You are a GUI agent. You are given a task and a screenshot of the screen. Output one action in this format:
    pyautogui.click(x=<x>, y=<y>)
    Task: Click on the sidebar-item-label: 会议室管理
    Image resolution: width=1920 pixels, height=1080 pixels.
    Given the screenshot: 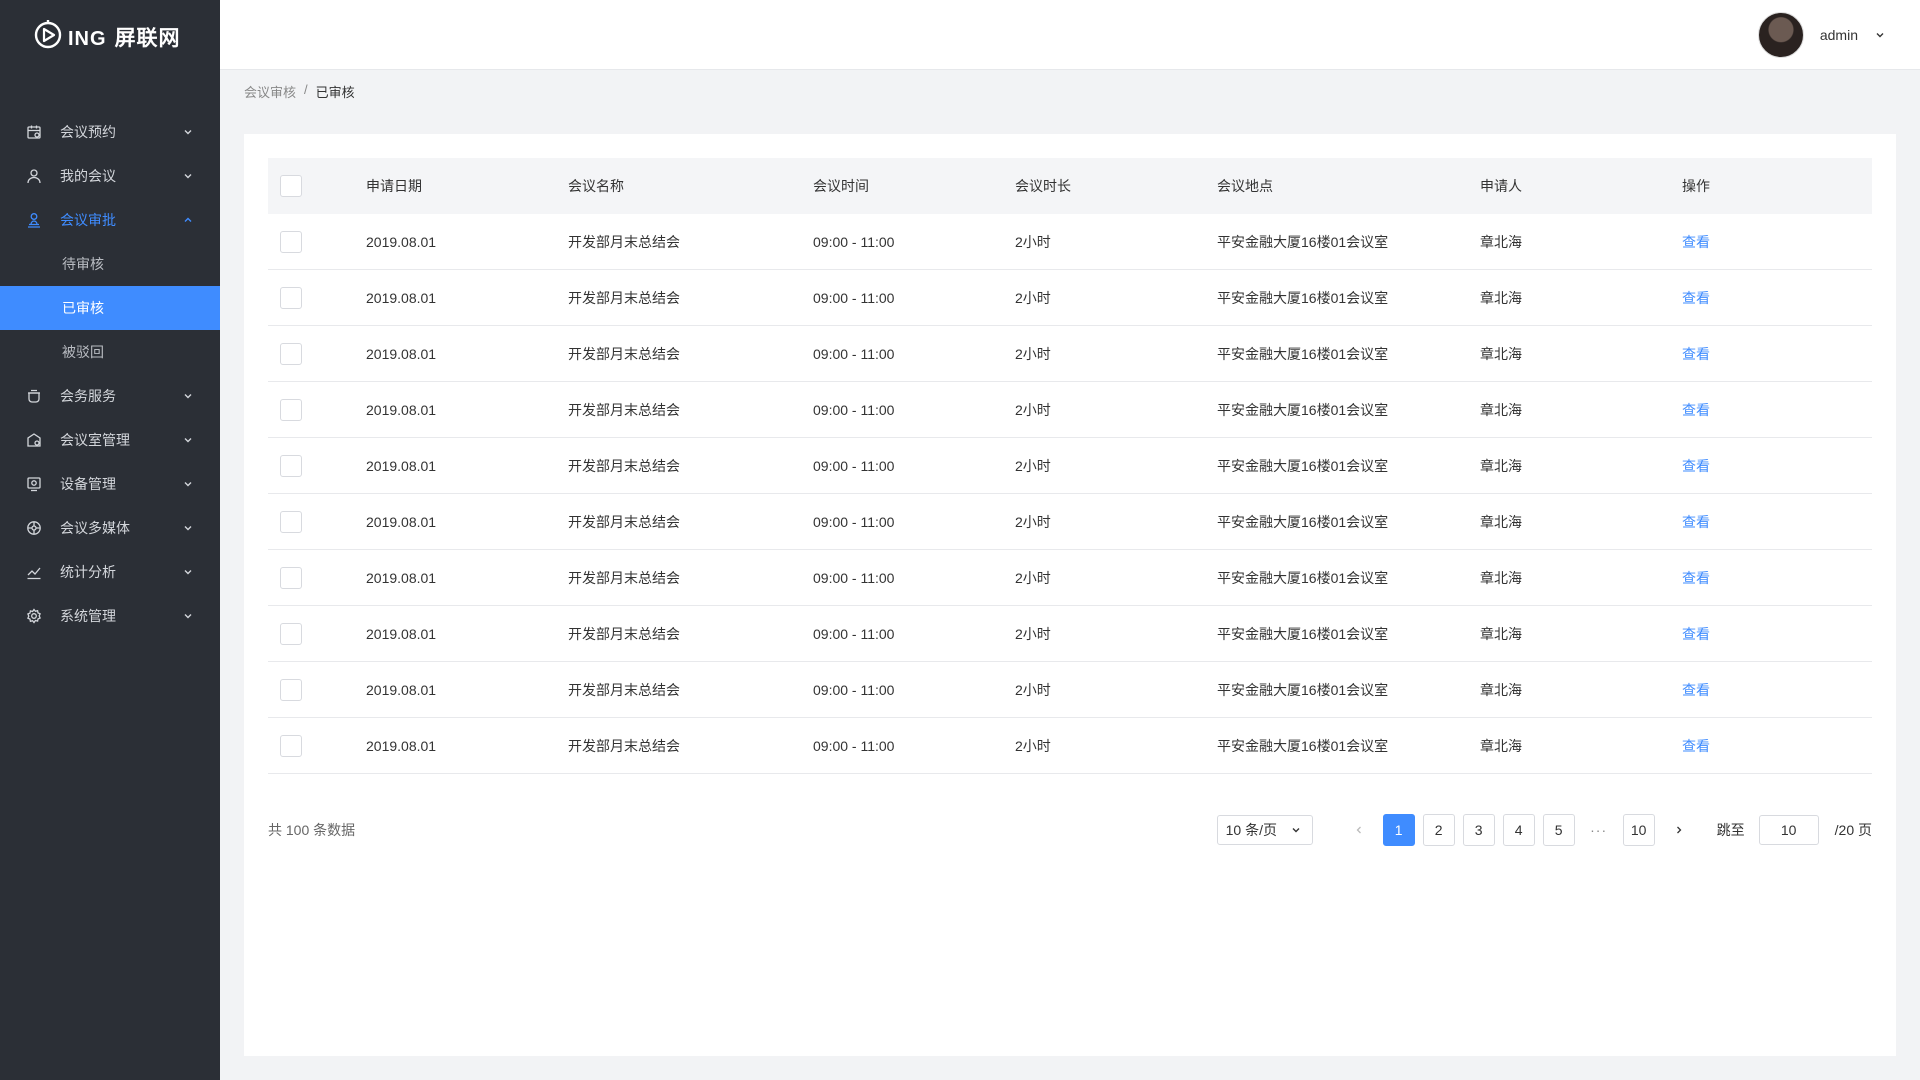 What is the action you would take?
    pyautogui.click(x=95, y=440)
    